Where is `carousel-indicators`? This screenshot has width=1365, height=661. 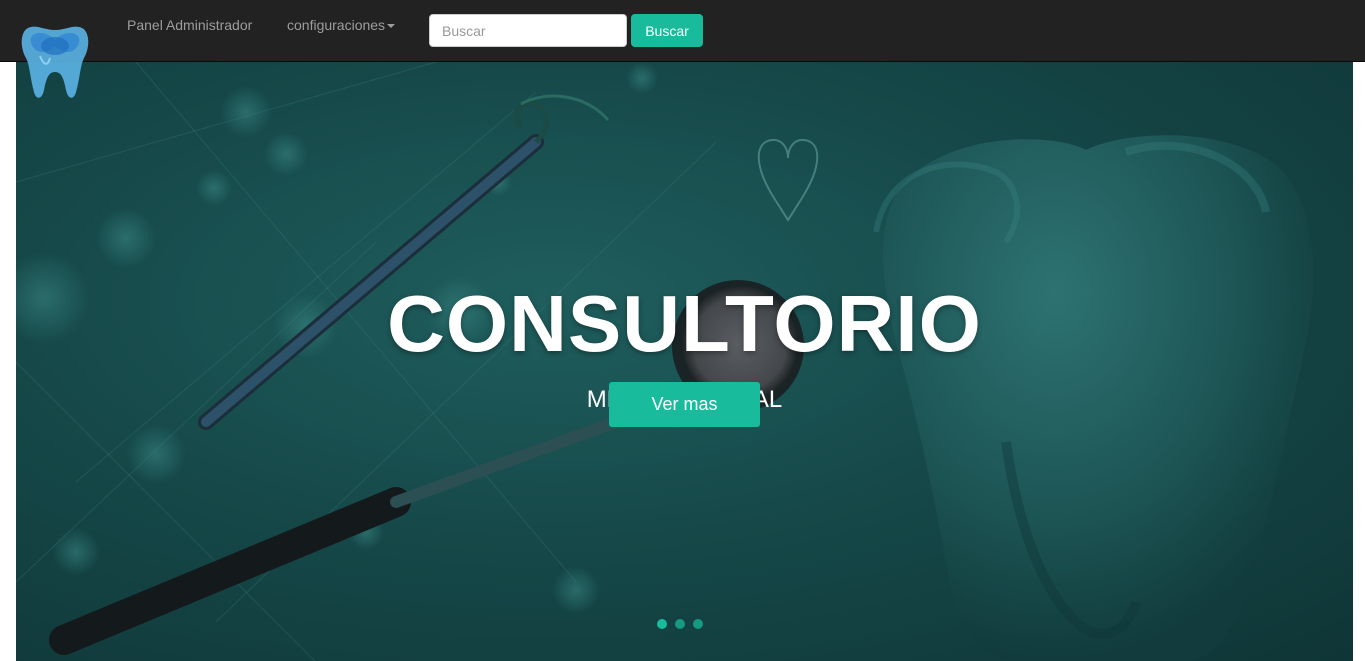
carousel-indicators is located at coordinates (684, 622).